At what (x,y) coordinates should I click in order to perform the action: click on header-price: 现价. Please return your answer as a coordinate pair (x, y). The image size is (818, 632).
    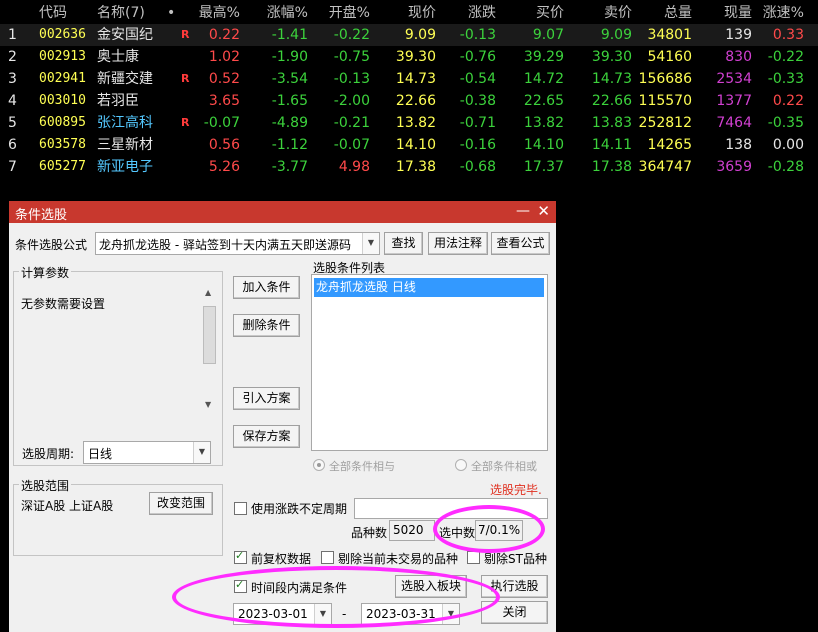
    Looking at the image, I should click on (422, 13).